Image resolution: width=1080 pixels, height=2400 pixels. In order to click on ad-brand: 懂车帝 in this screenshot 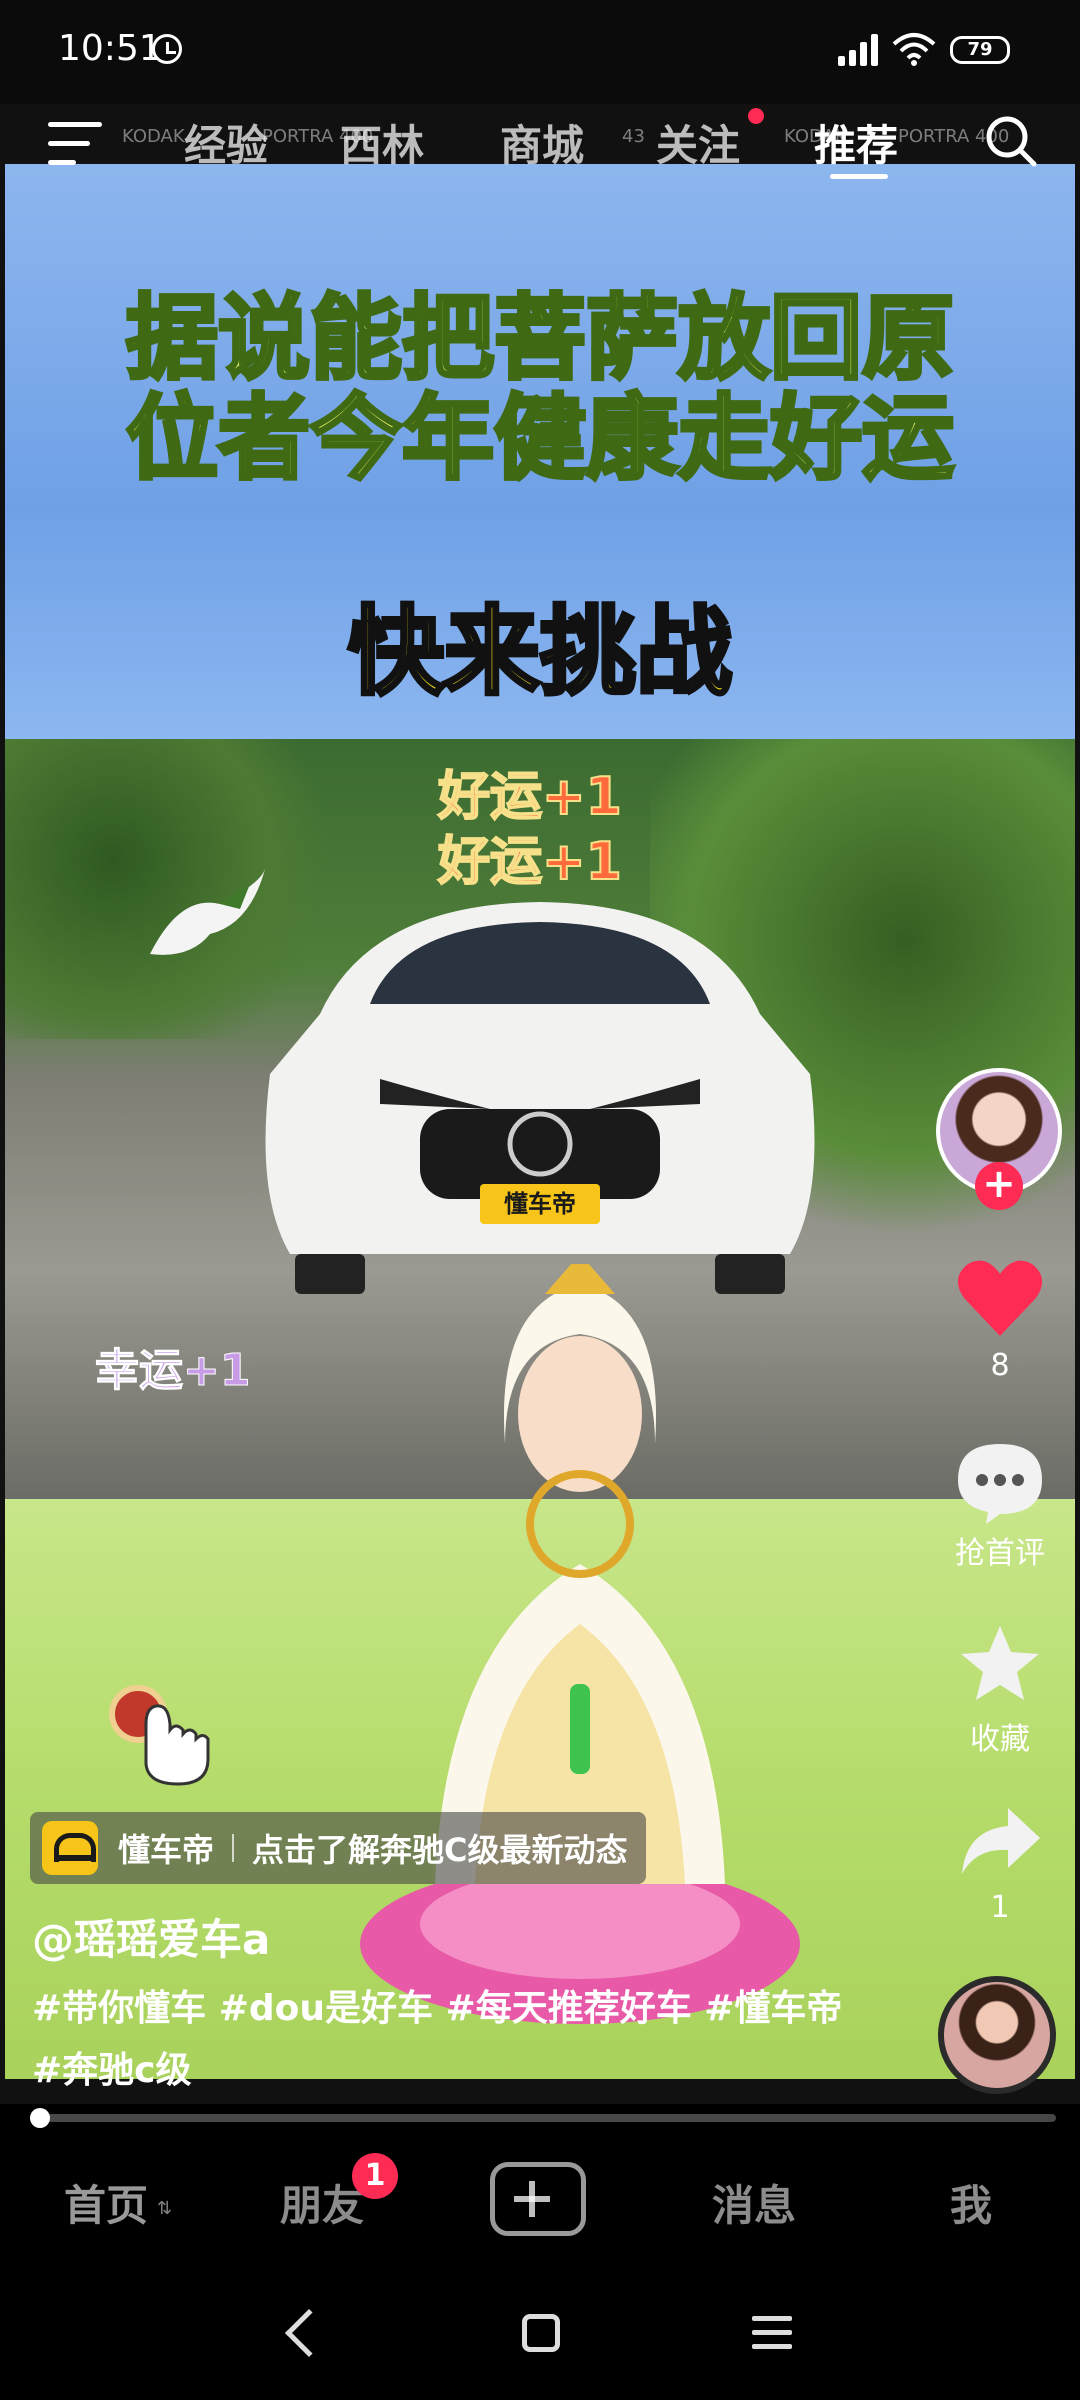, I will do `click(166, 1850)`.